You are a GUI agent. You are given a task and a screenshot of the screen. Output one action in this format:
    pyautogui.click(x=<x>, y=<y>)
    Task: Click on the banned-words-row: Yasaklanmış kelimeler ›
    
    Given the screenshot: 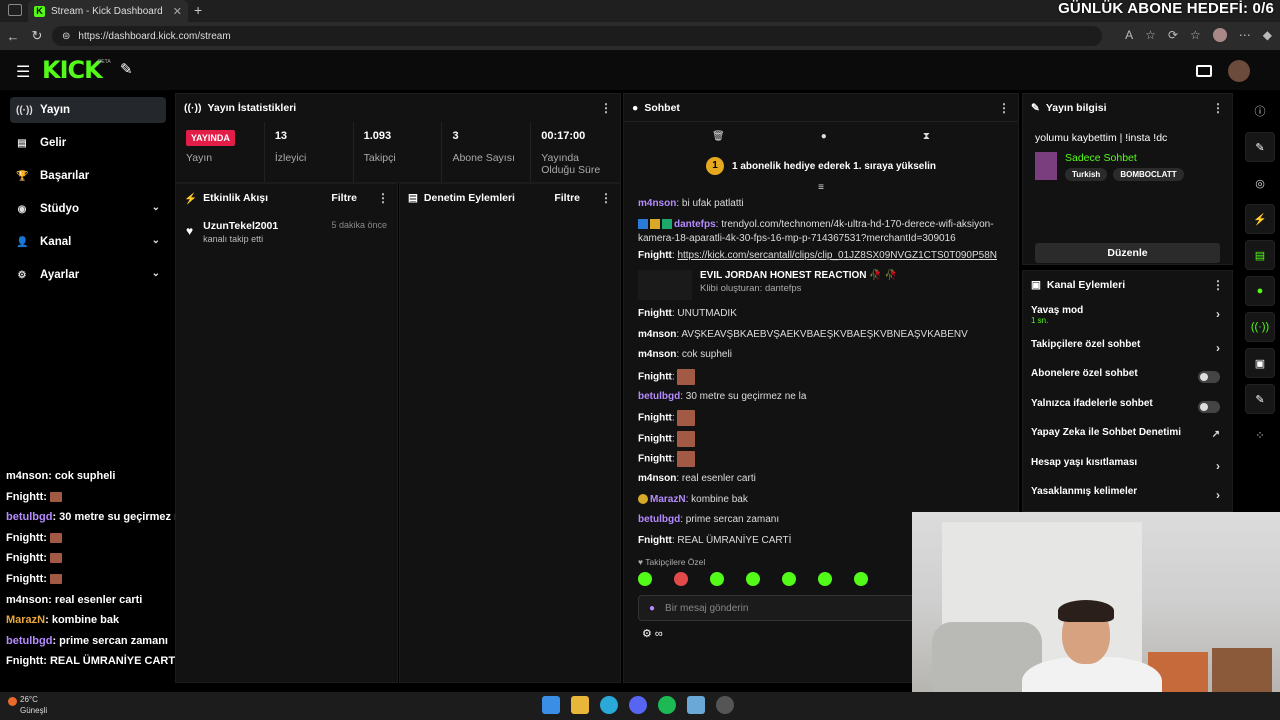 What is the action you would take?
    pyautogui.click(x=1127, y=494)
    